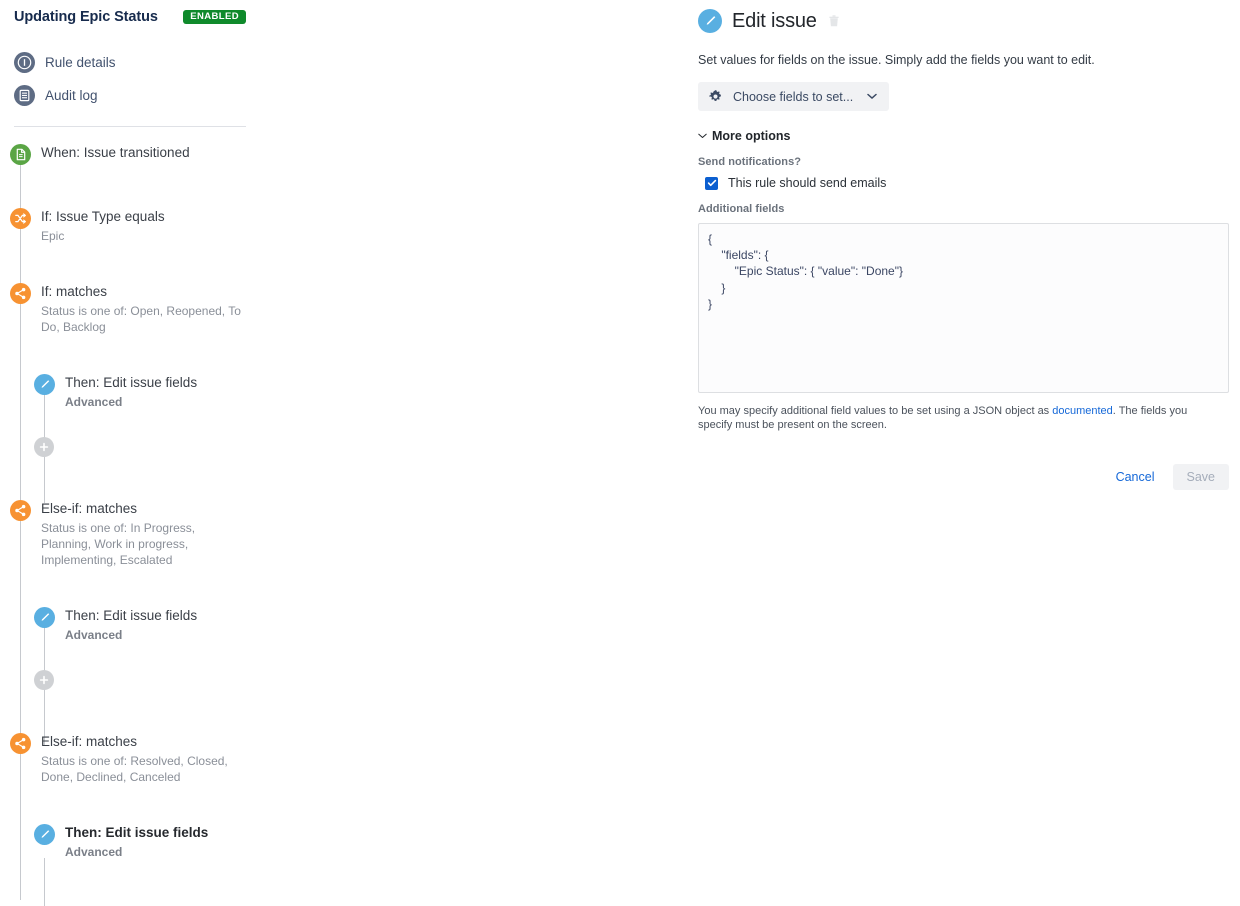 The image size is (1240, 906). I want to click on timeline-step-then-edit-issue-fields-1: Then: Edit issue fields Advanced, so click(130, 391).